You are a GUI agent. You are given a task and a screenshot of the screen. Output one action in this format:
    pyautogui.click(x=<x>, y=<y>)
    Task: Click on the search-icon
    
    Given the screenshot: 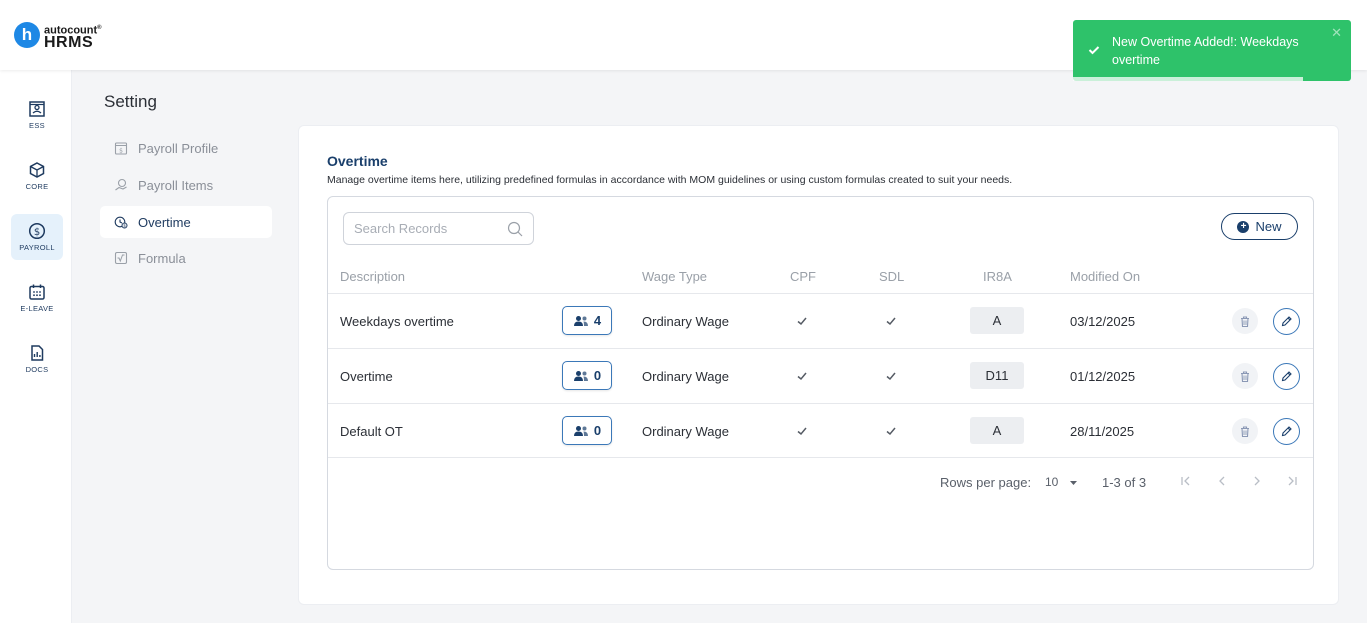 What is the action you would take?
    pyautogui.click(x=515, y=229)
    